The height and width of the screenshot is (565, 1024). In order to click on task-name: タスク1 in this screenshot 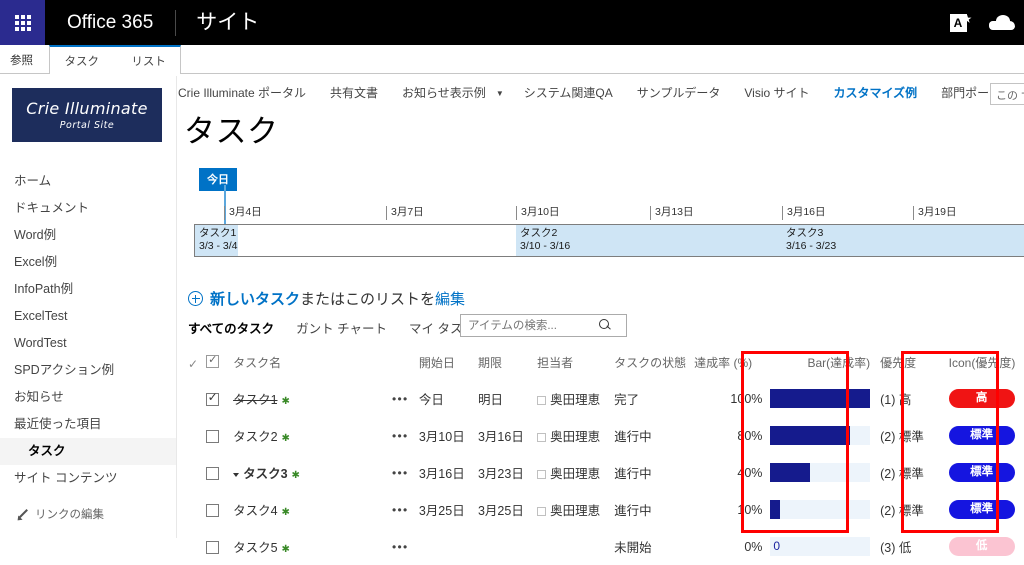, I will do `click(255, 400)`.